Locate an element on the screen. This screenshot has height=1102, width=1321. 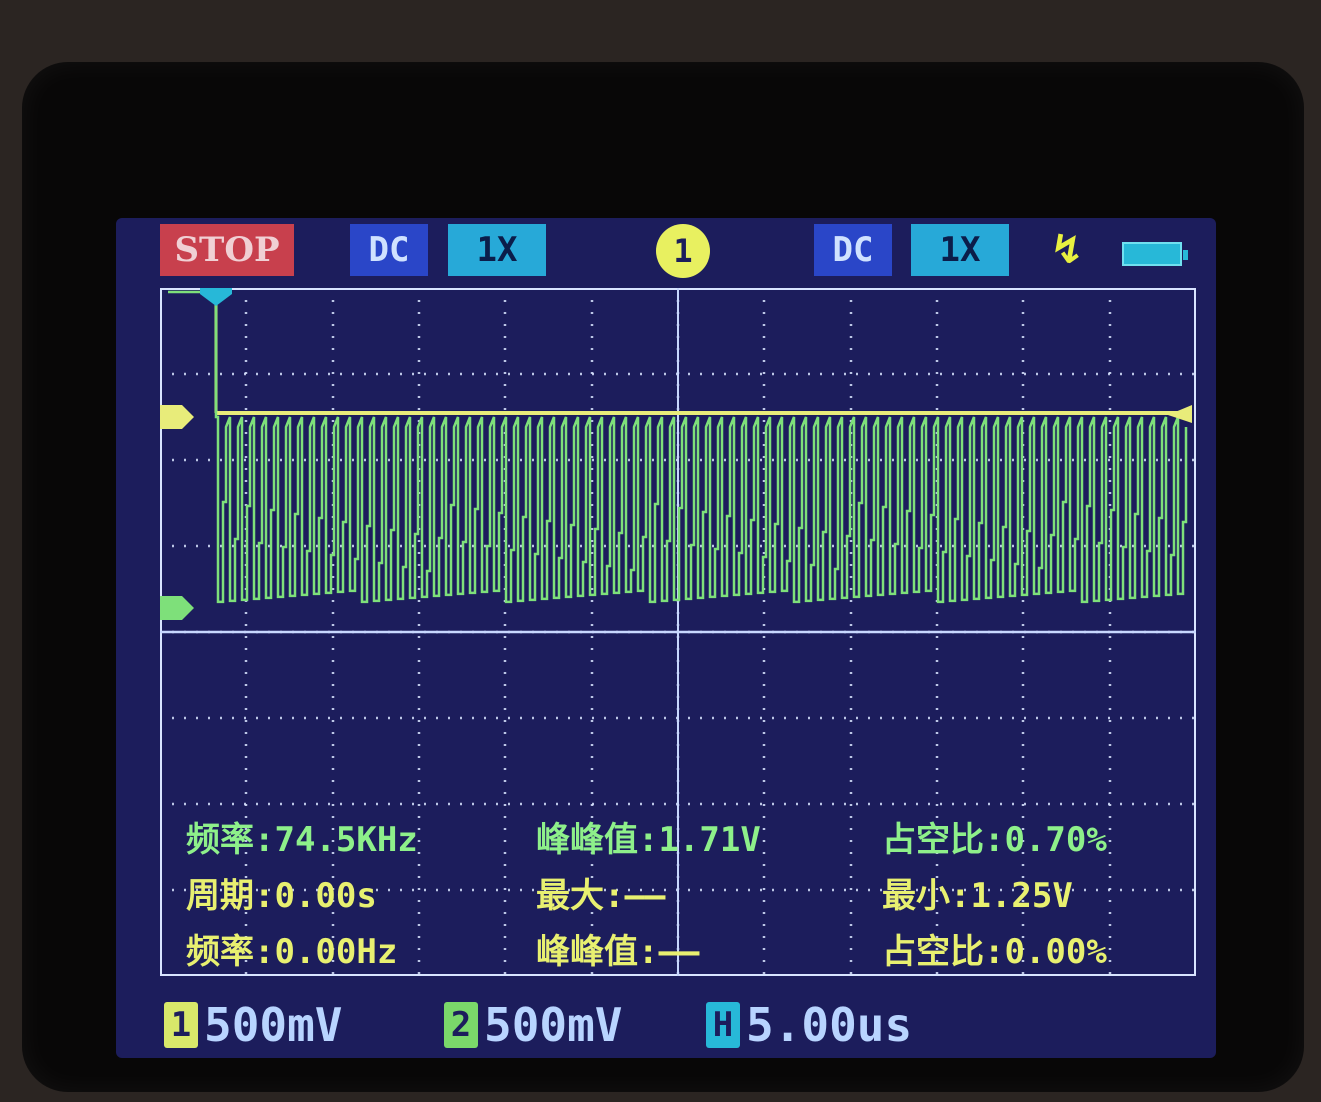
ch1-level-marker is located at coordinates (177, 417).